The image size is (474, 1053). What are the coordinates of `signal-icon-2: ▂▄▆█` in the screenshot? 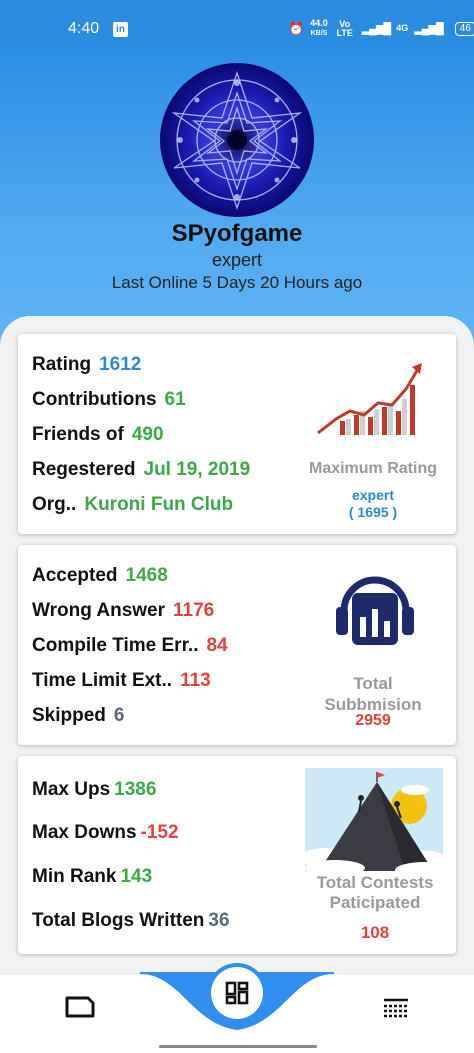 It's located at (428, 29).